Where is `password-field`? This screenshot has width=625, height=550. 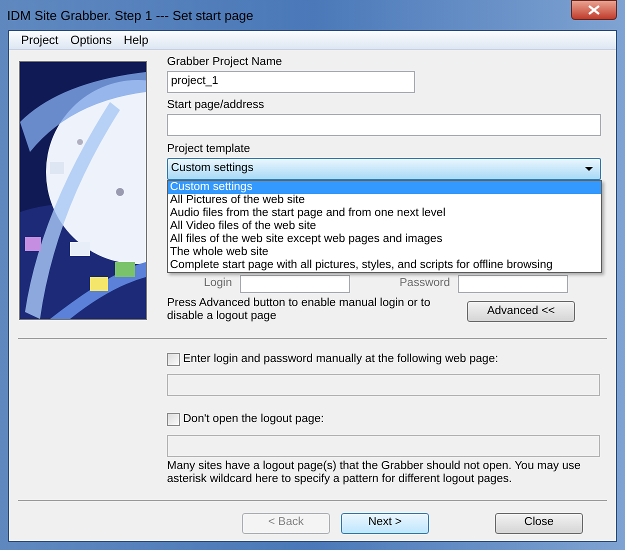
password-field is located at coordinates (513, 284).